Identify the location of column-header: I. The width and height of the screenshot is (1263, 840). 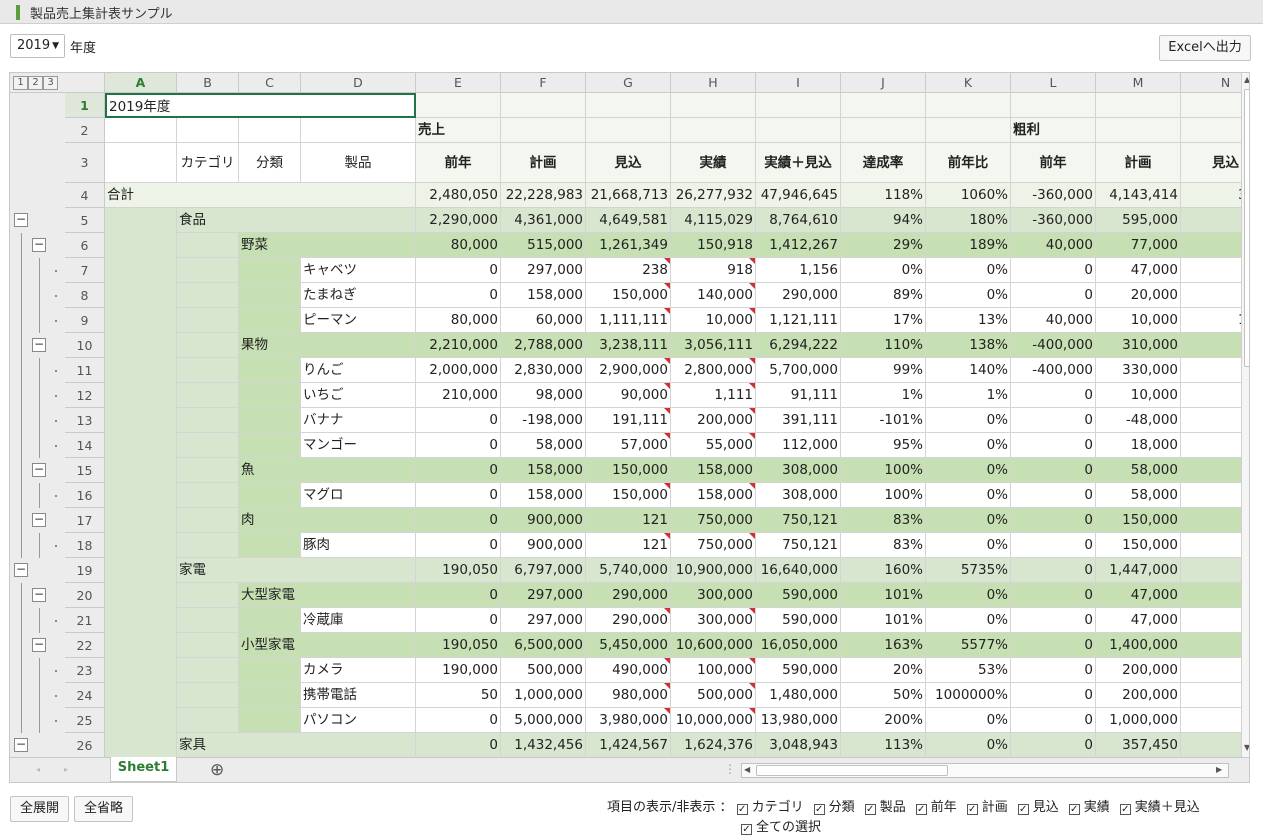
(798, 83).